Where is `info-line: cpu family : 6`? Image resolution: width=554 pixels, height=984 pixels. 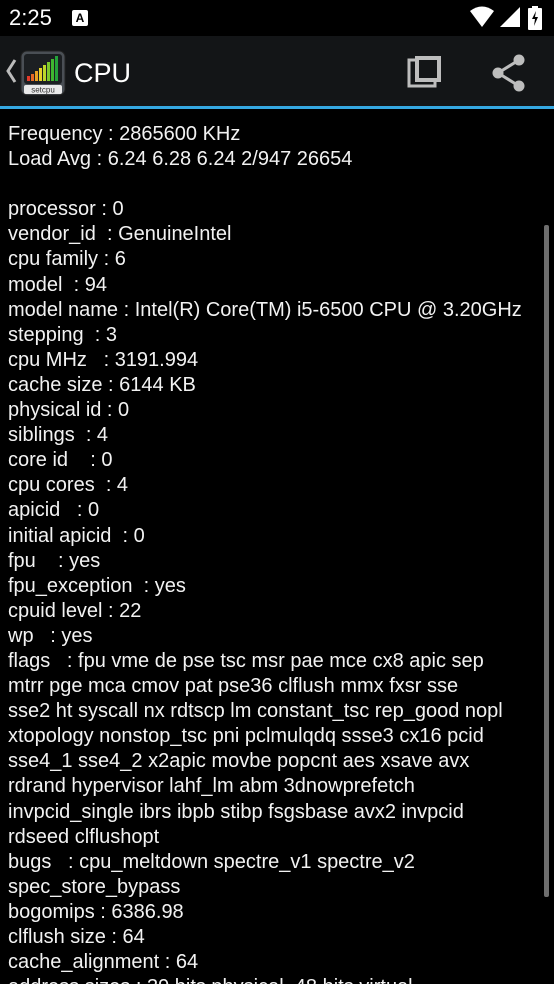
info-line: cpu family : 6 is located at coordinates (67, 259).